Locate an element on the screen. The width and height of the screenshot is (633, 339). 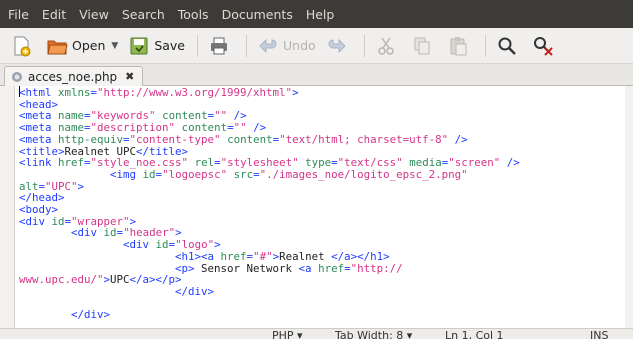
code-token: id is located at coordinates (149, 174).